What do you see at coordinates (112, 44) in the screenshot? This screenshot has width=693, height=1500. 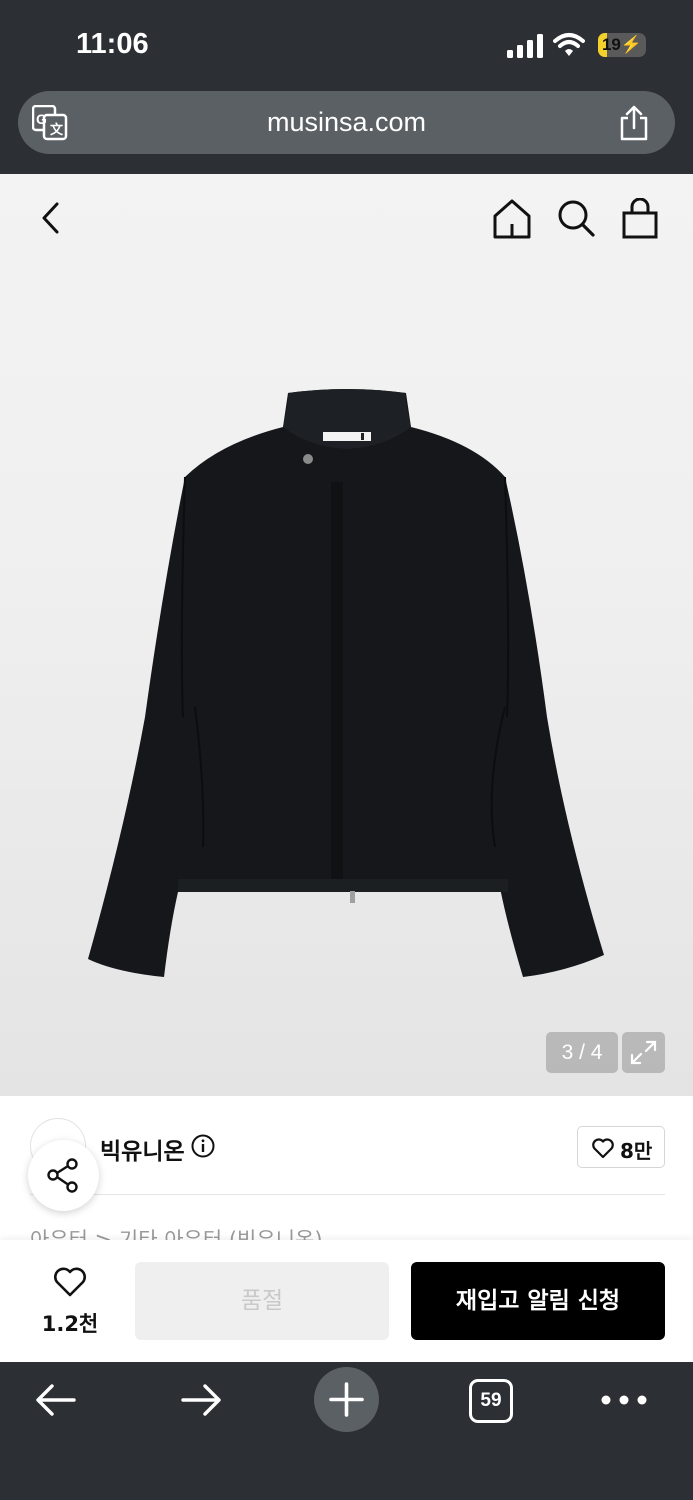 I see `status-time: 11:06` at bounding box center [112, 44].